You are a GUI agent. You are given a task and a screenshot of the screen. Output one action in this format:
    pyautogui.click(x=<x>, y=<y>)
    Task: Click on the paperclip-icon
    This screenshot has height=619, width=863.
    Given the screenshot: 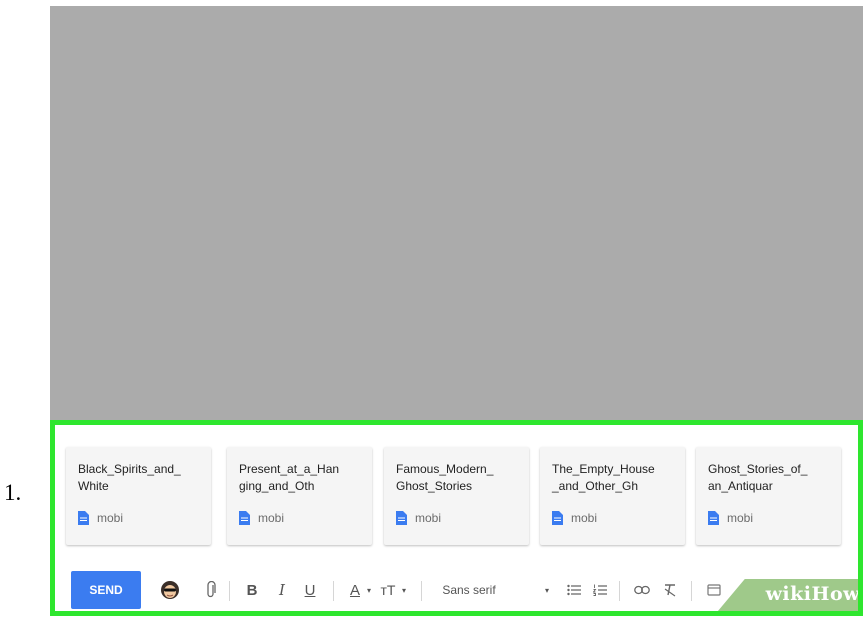 What is the action you would take?
    pyautogui.click(x=211, y=590)
    